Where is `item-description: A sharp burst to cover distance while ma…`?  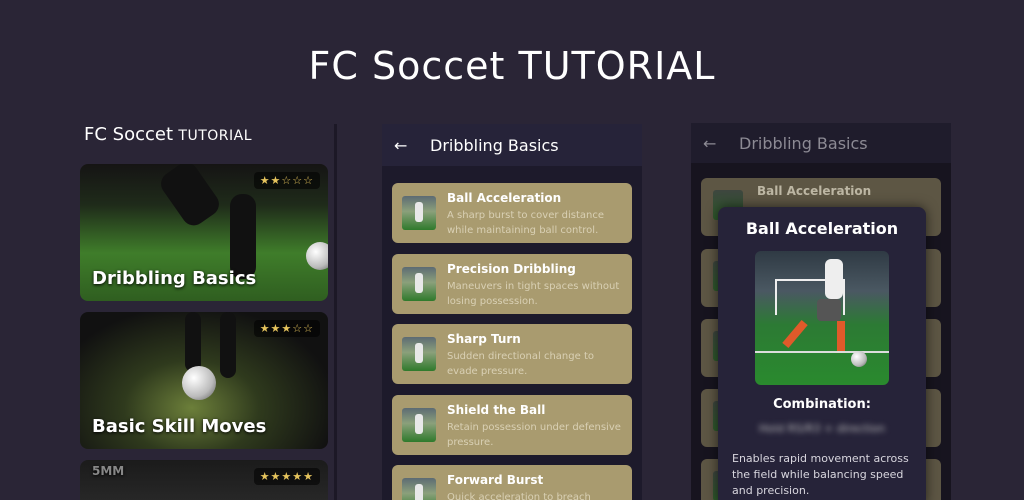 item-description: A sharp burst to cover distance while ma… is located at coordinates (526, 223).